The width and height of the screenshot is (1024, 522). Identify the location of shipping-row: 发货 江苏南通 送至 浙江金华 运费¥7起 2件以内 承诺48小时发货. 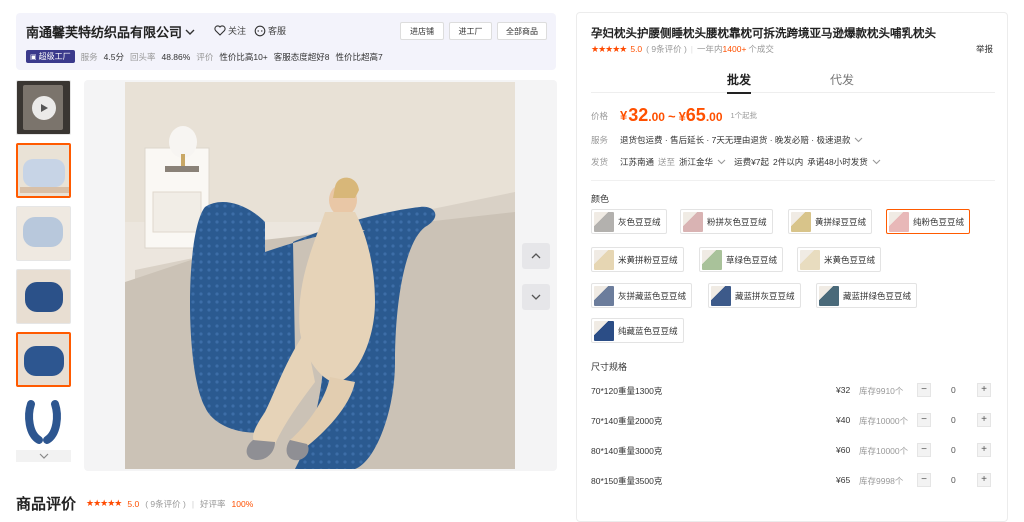
(736, 162).